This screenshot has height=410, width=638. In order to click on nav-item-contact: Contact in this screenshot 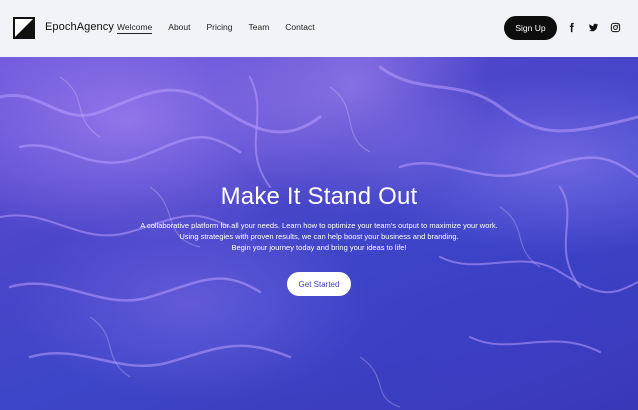, I will do `click(299, 28)`.